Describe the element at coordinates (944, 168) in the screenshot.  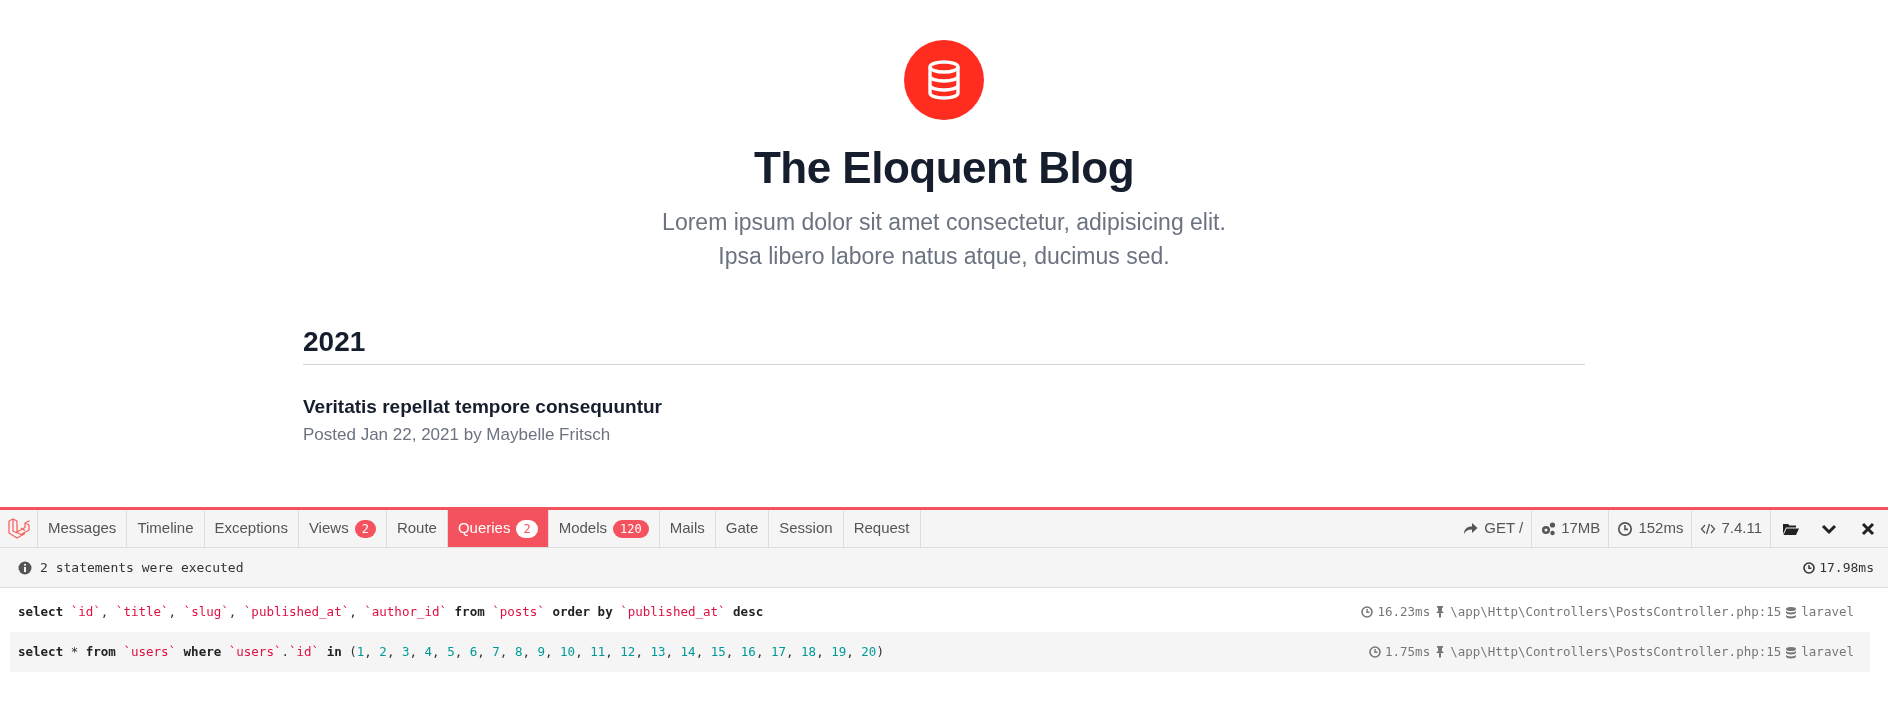
I see `blog-title: The Eloquent Blog` at that location.